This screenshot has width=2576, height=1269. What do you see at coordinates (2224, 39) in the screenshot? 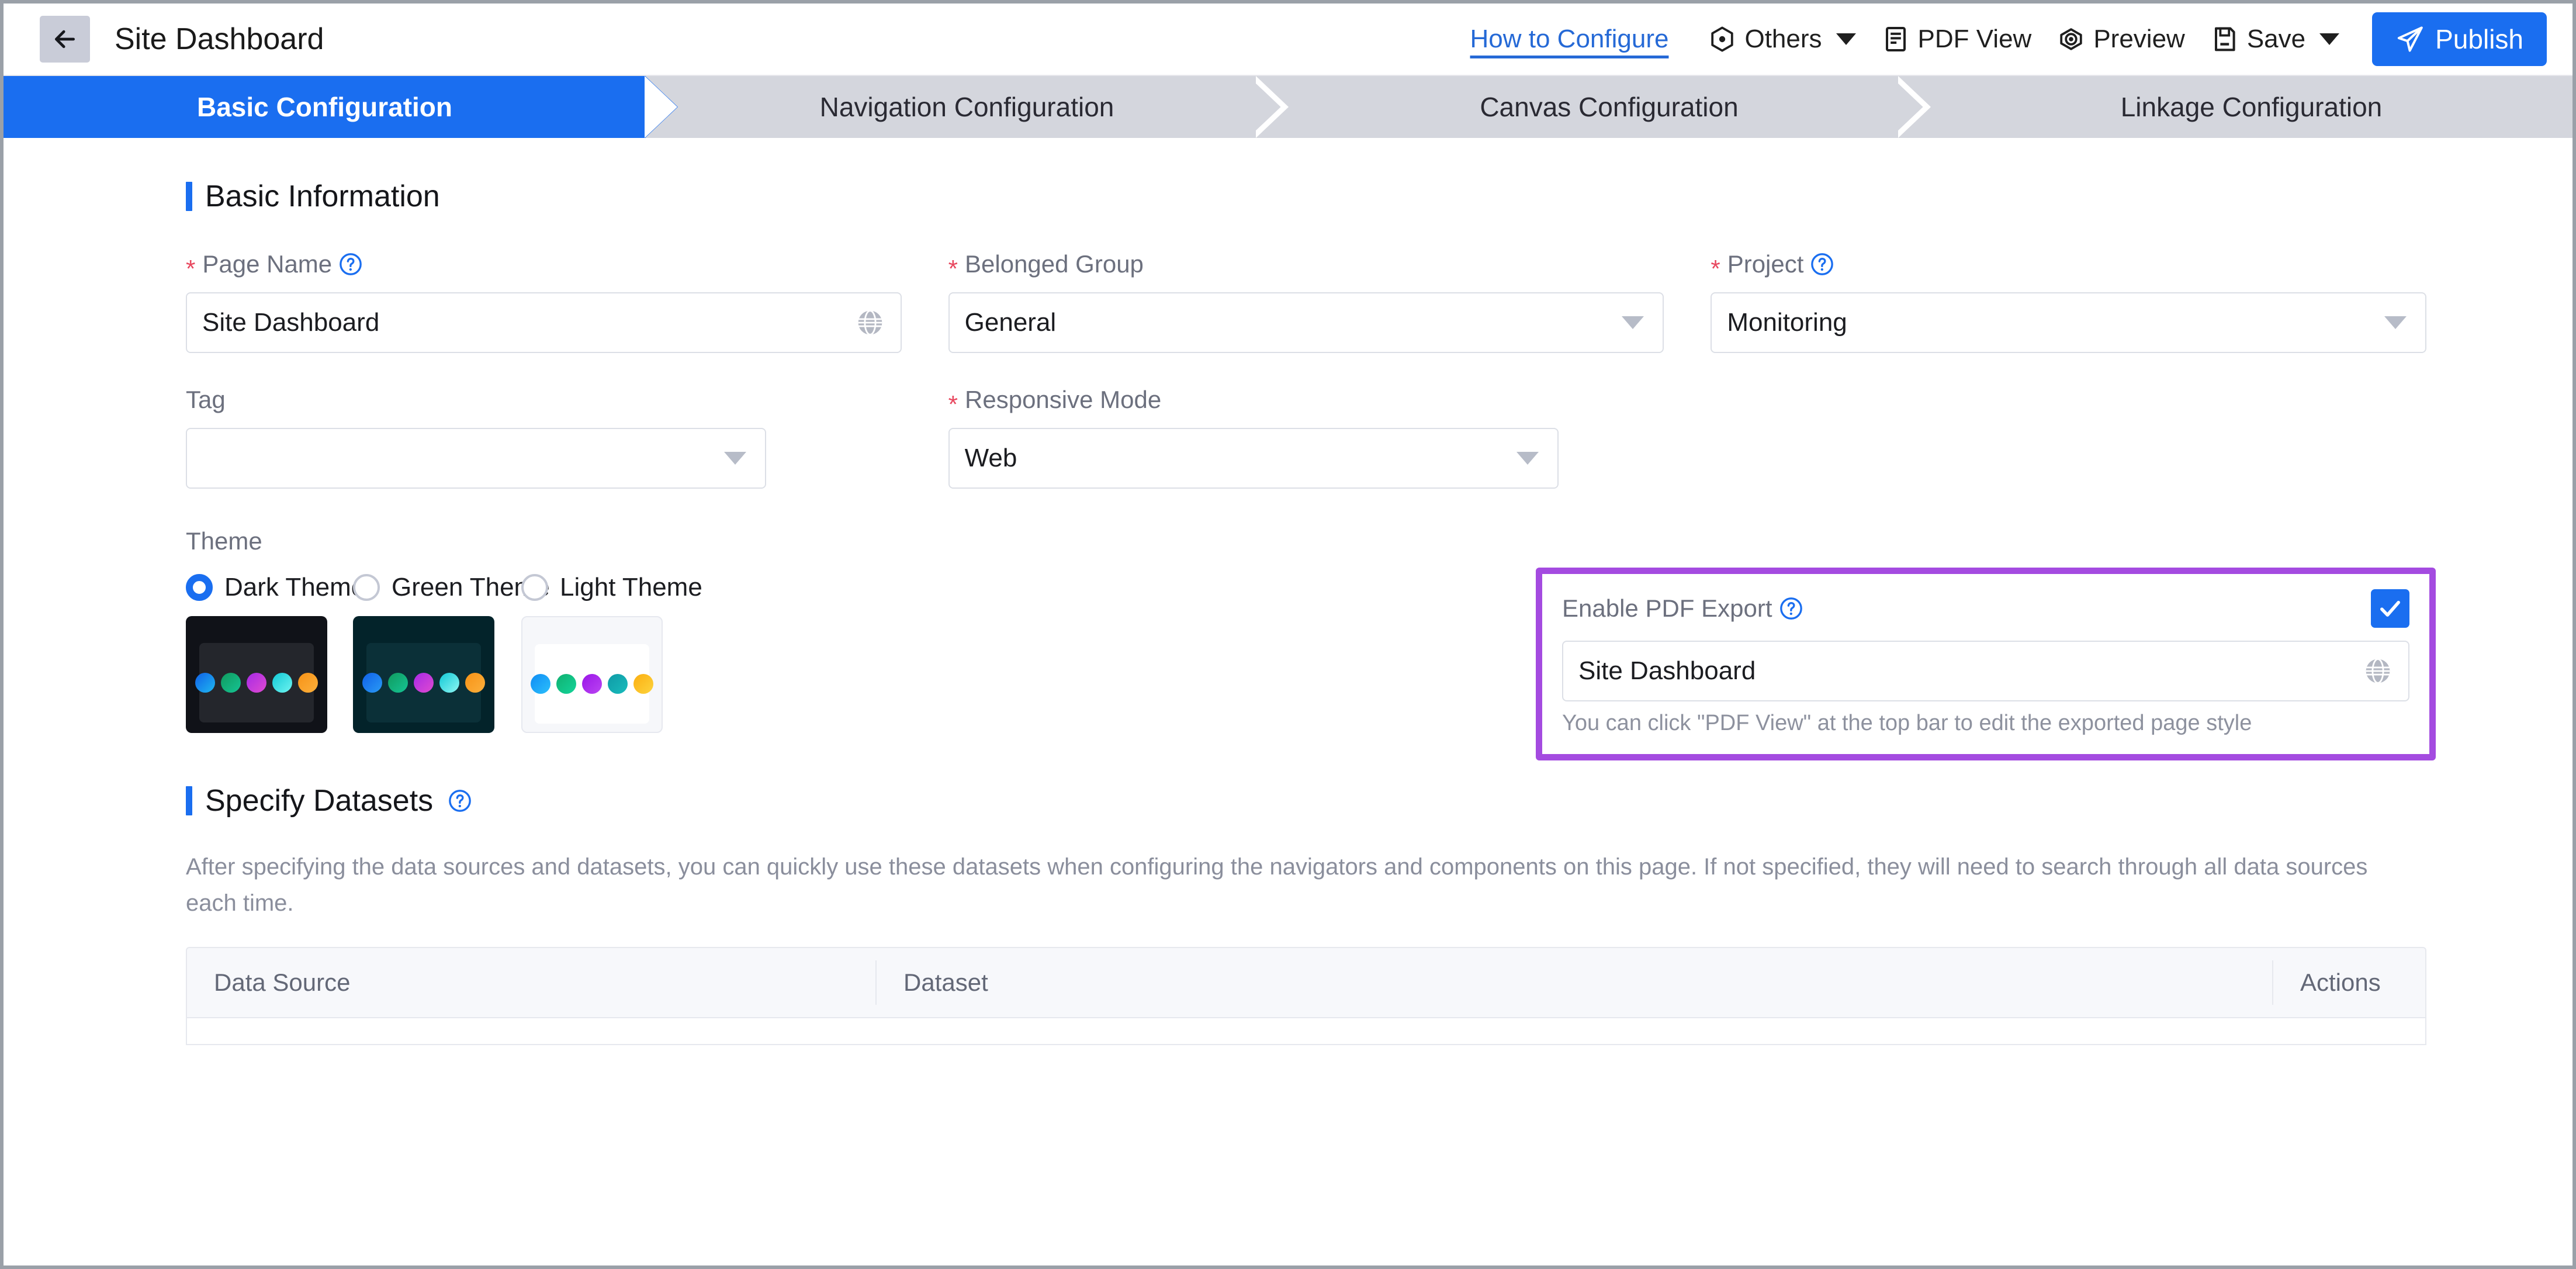
I see `floppy-save-icon` at bounding box center [2224, 39].